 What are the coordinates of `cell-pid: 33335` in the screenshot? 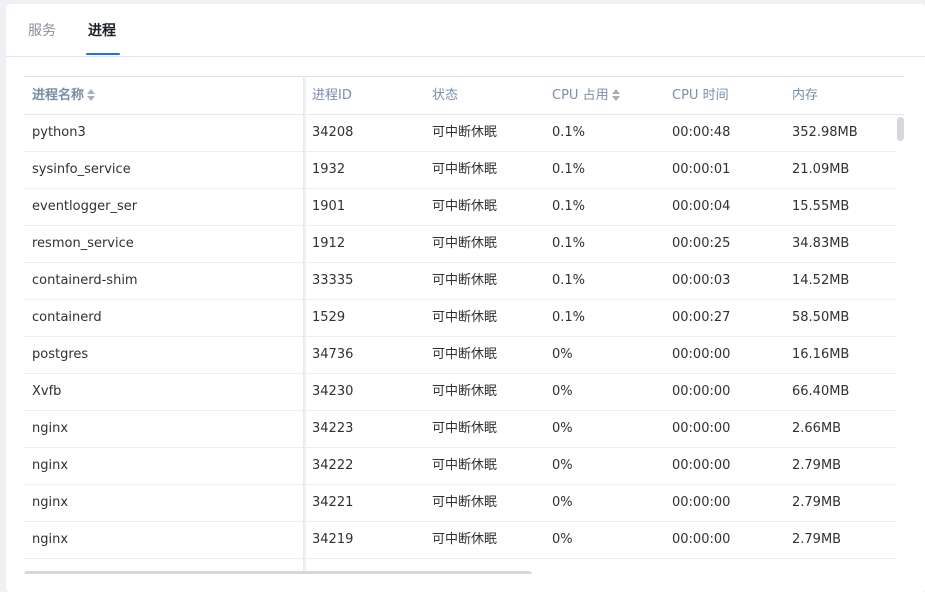 It's located at (333, 280).